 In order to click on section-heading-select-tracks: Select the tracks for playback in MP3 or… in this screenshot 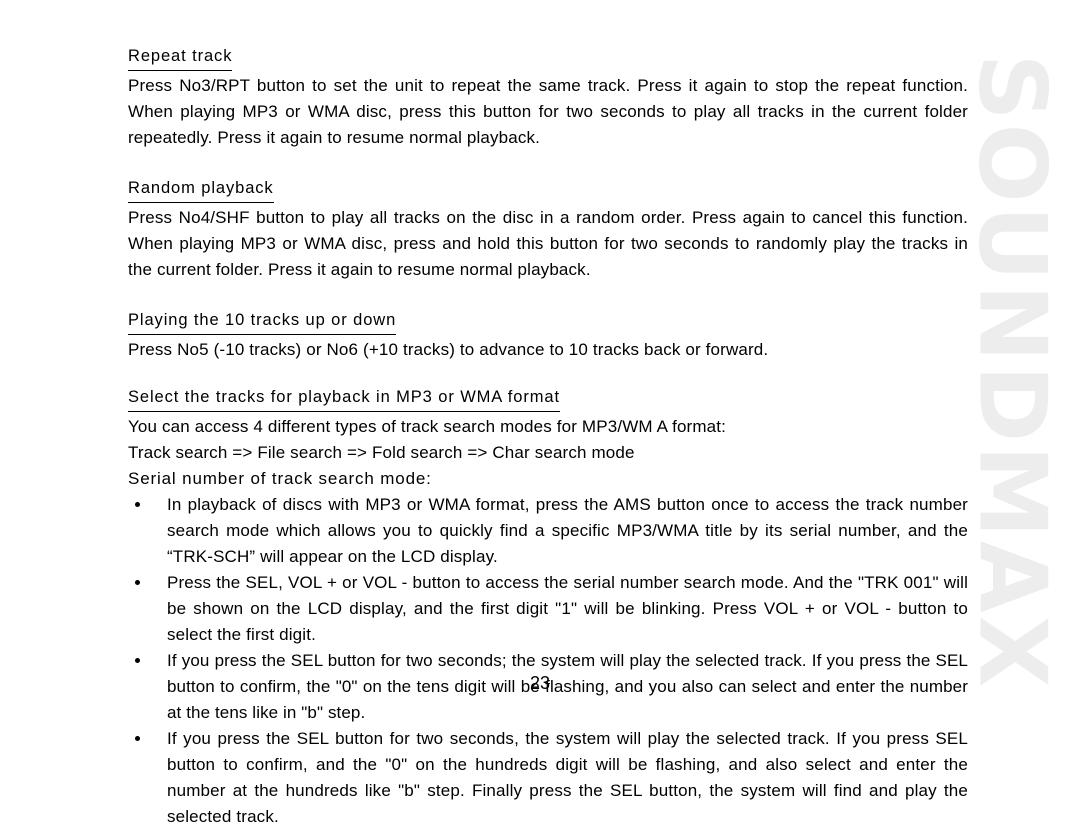, I will do `click(344, 398)`.